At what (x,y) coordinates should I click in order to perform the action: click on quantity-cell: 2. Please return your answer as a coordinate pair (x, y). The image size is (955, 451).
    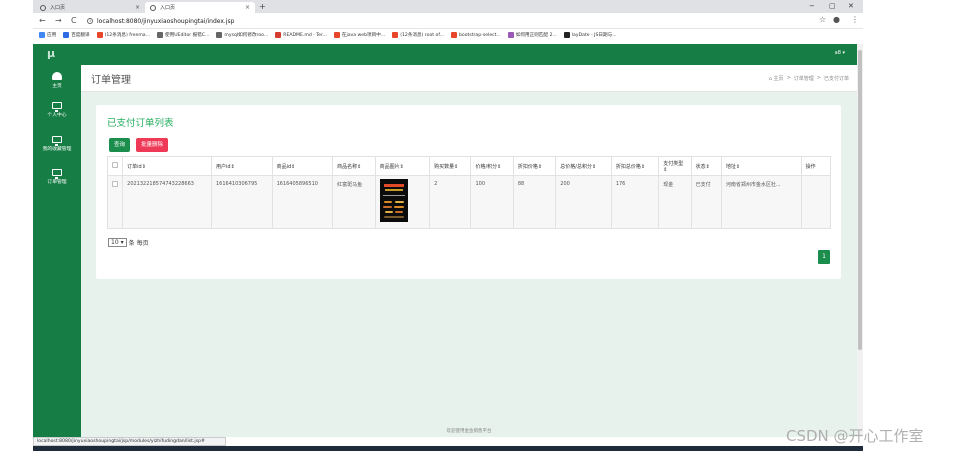
    Looking at the image, I should click on (450, 202).